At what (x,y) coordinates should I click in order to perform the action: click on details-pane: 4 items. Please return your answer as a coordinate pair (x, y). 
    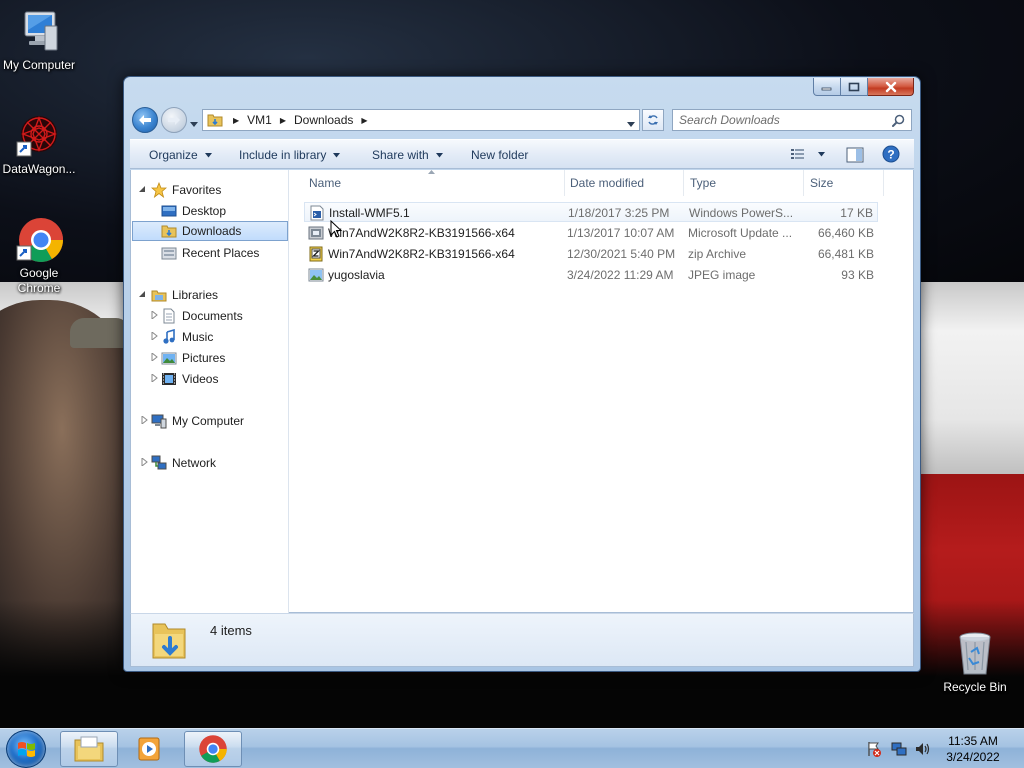
    Looking at the image, I should click on (522, 640).